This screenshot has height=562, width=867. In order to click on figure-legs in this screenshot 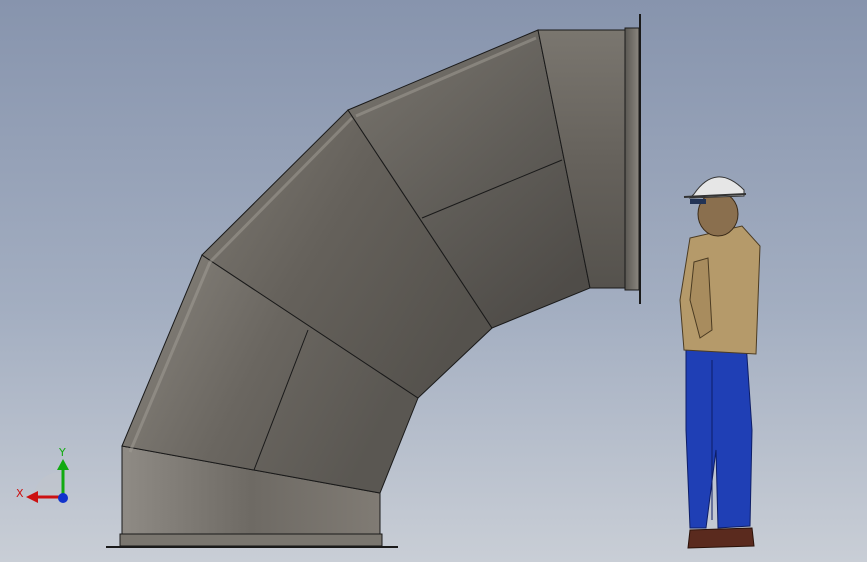, I will do `click(719, 434)`.